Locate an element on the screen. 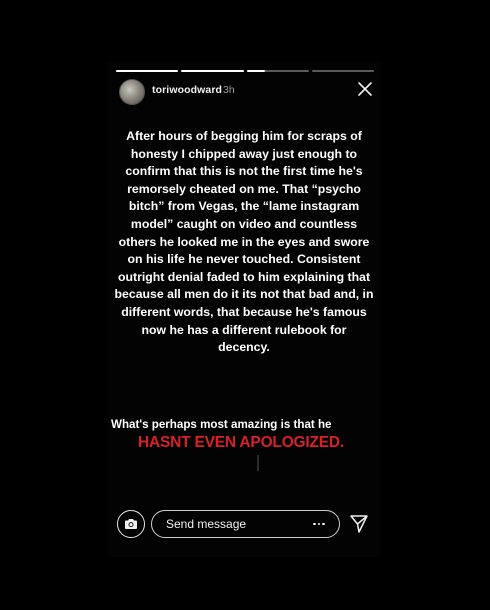 The image size is (490, 610). story-headline: HASNT EVEN APOLOGIZED. is located at coordinates (241, 442).